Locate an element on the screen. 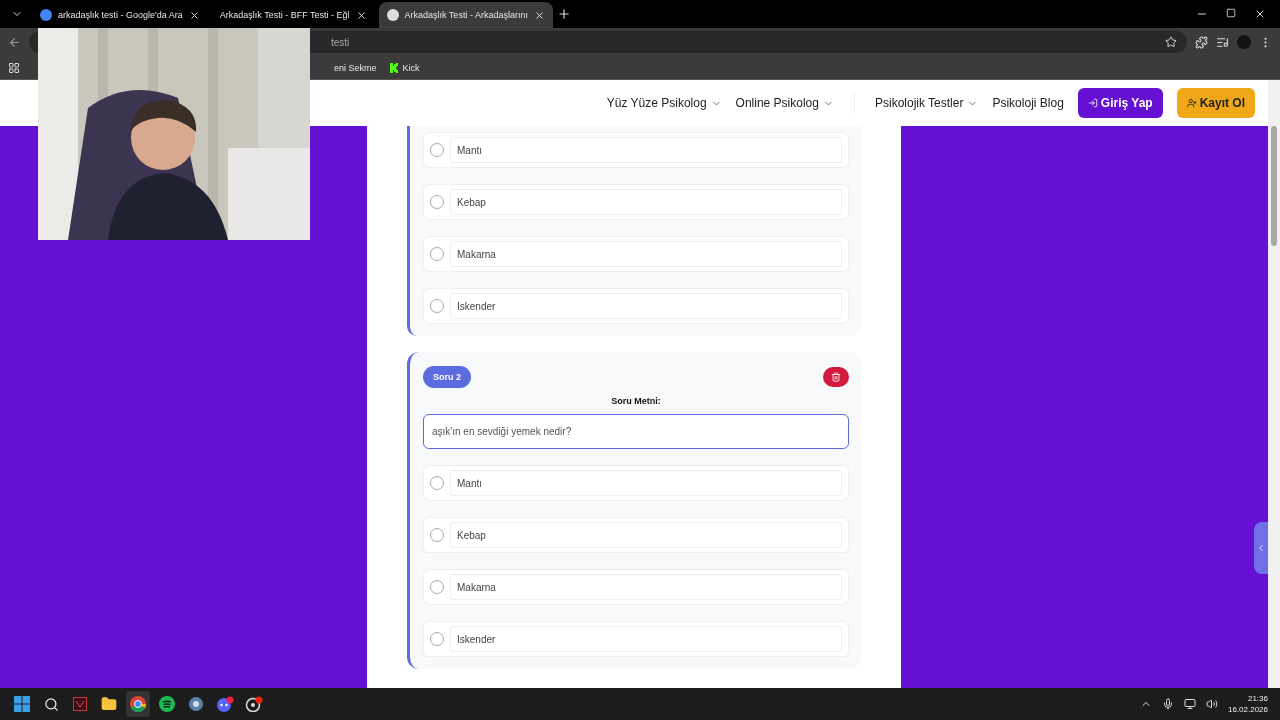  login-icon is located at coordinates (1092, 103).